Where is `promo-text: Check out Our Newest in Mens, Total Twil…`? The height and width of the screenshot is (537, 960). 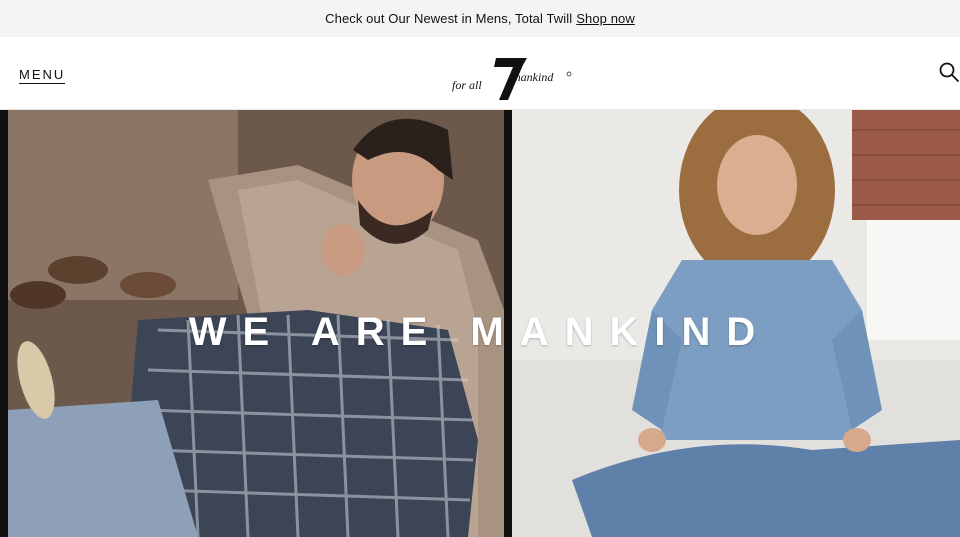 promo-text: Check out Our Newest in Mens, Total Twil… is located at coordinates (449, 18).